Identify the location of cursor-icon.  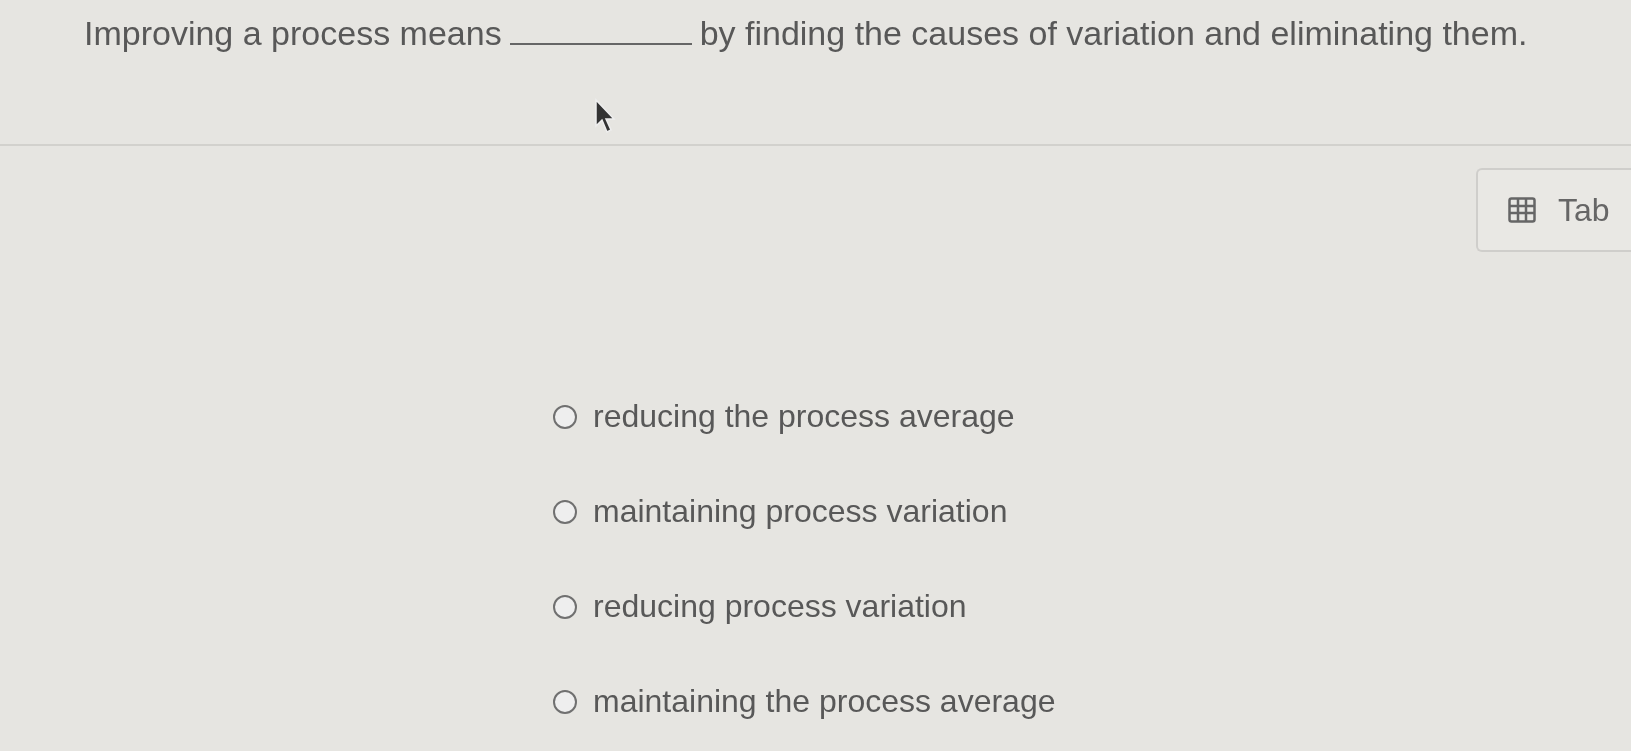
(605, 116).